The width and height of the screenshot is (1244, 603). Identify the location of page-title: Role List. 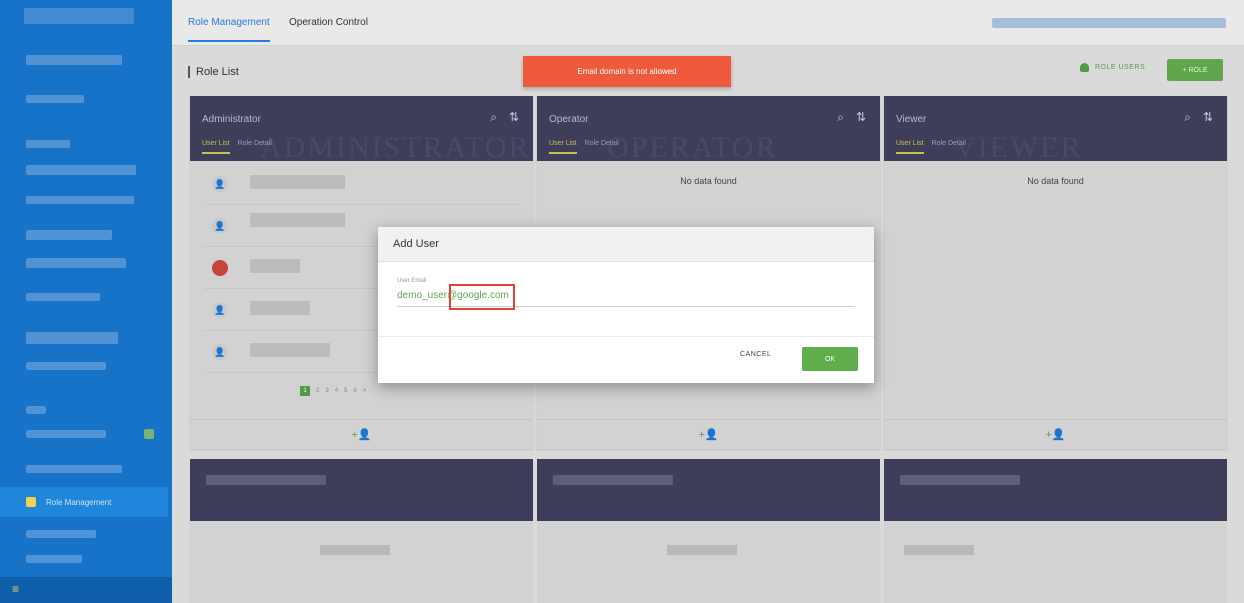
(213, 72).